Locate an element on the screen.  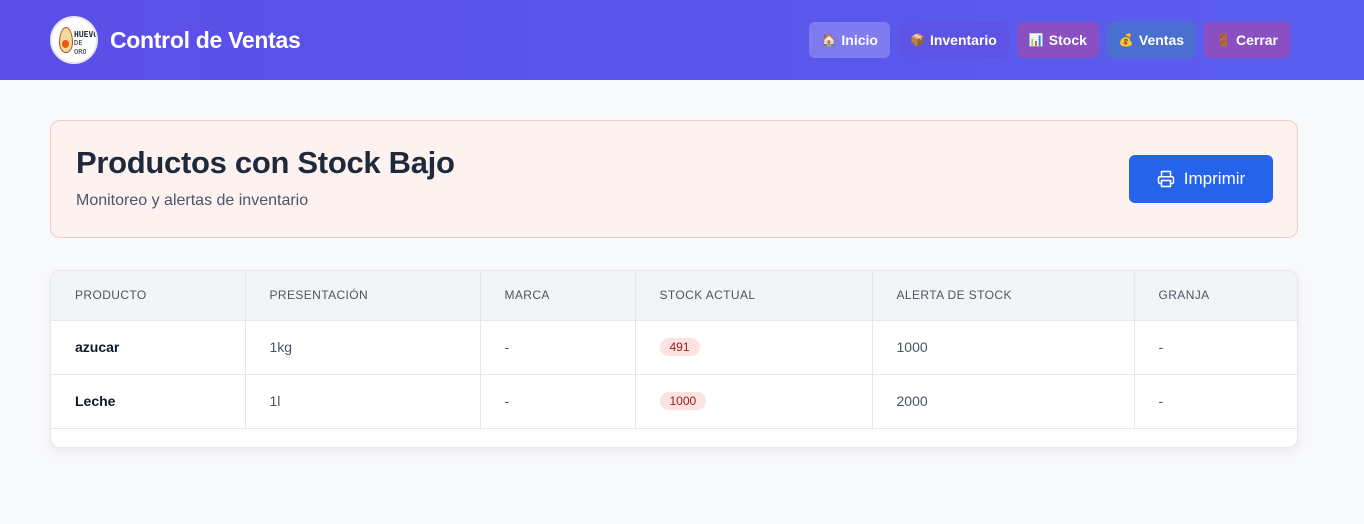
nav-ventas-button: 💰 Ventas is located at coordinates (1151, 40).